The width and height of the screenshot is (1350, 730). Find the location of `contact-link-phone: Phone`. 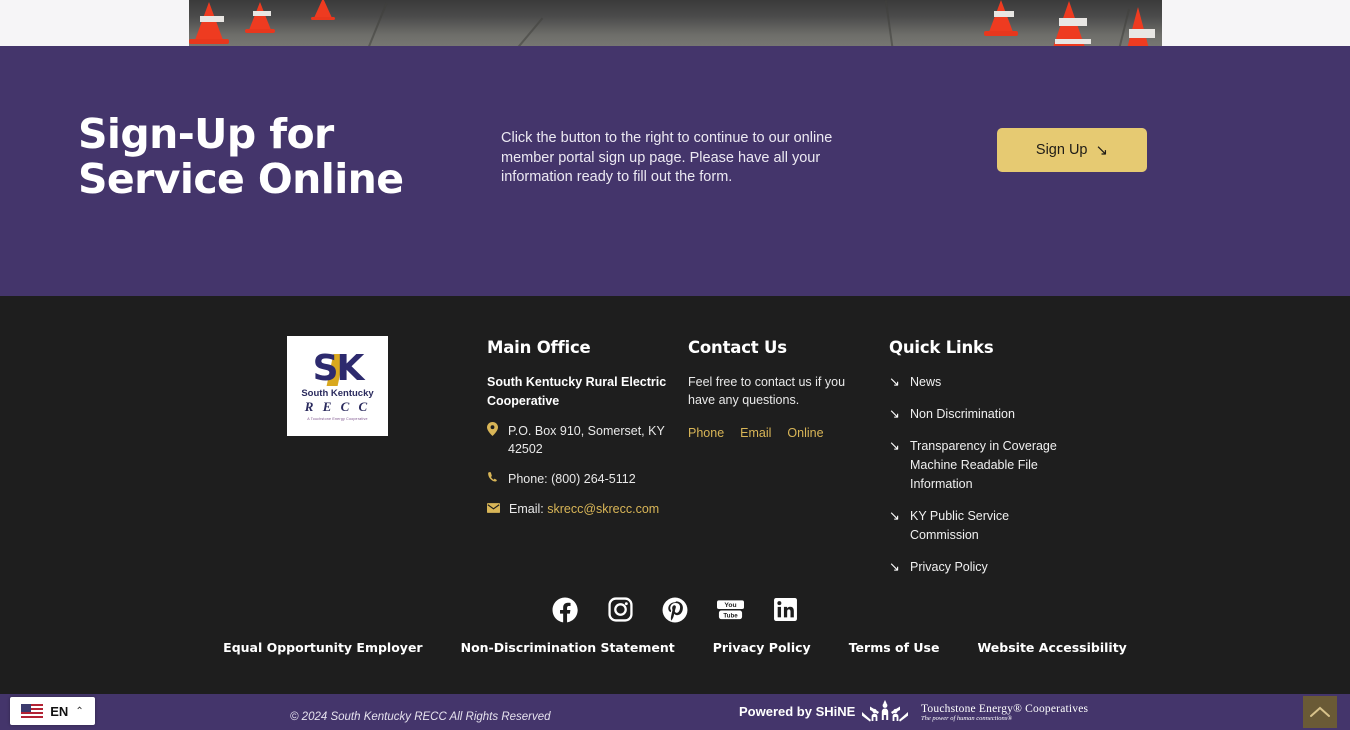

contact-link-phone: Phone is located at coordinates (706, 433).